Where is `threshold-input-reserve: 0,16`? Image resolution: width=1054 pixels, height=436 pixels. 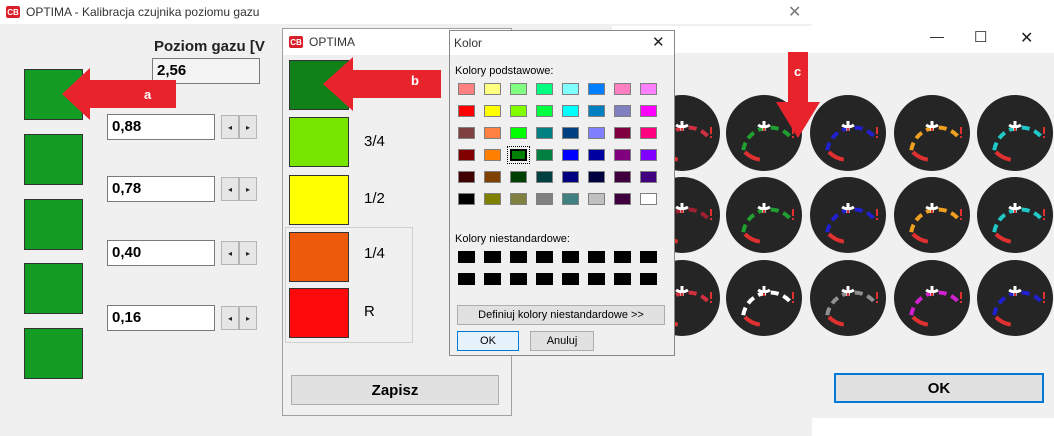 threshold-input-reserve: 0,16 is located at coordinates (161, 318).